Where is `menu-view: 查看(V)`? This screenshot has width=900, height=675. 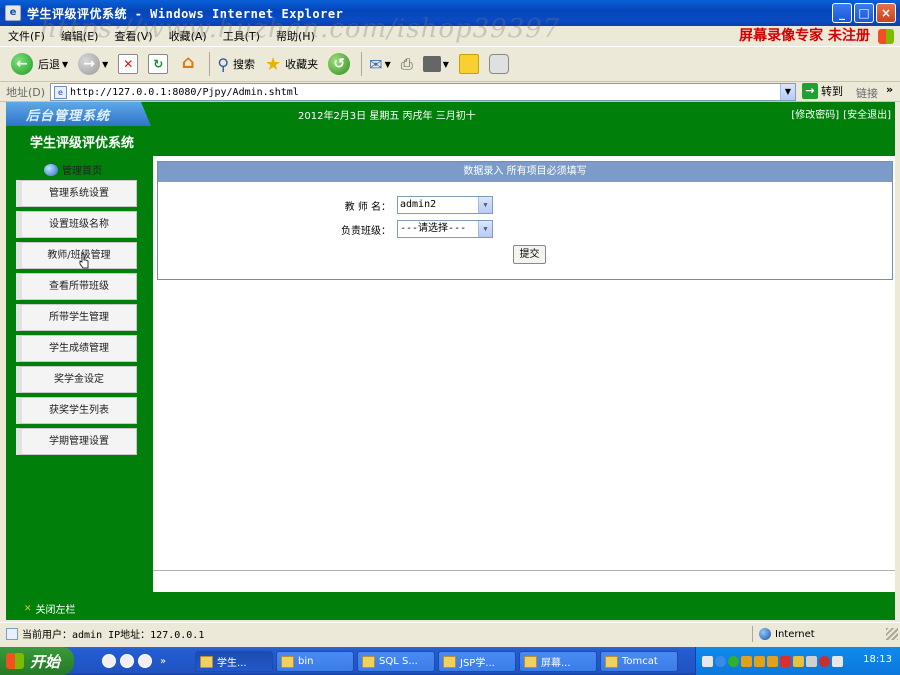
menu-view: 查看(V) is located at coordinates (133, 36).